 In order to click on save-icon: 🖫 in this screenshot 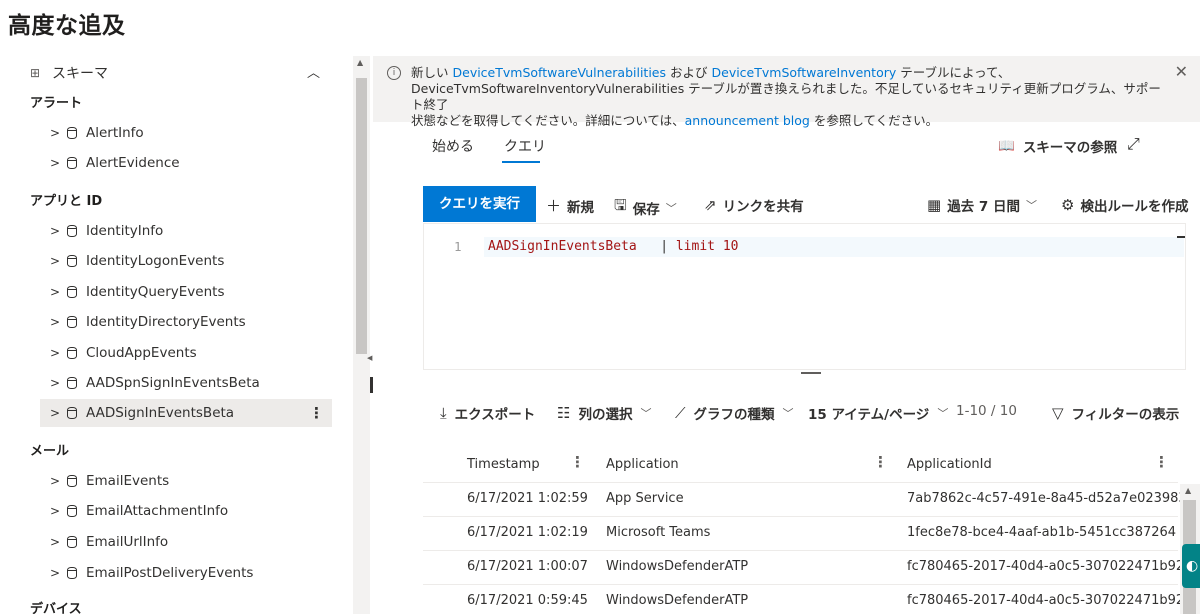, I will do `click(620, 205)`.